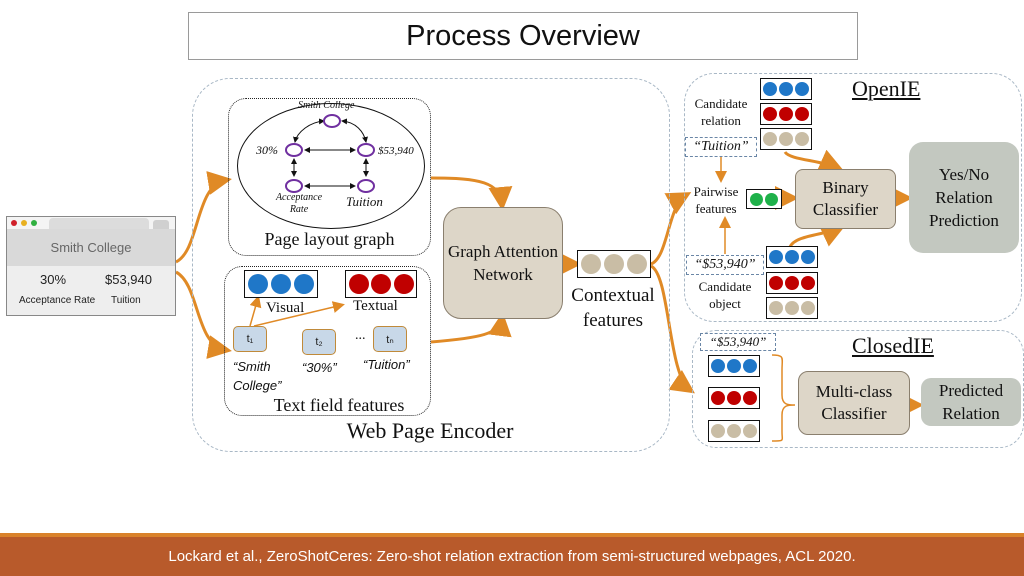  Describe the element at coordinates (339, 405) in the screenshot. I see `text-field-features-label: Text field features` at that location.